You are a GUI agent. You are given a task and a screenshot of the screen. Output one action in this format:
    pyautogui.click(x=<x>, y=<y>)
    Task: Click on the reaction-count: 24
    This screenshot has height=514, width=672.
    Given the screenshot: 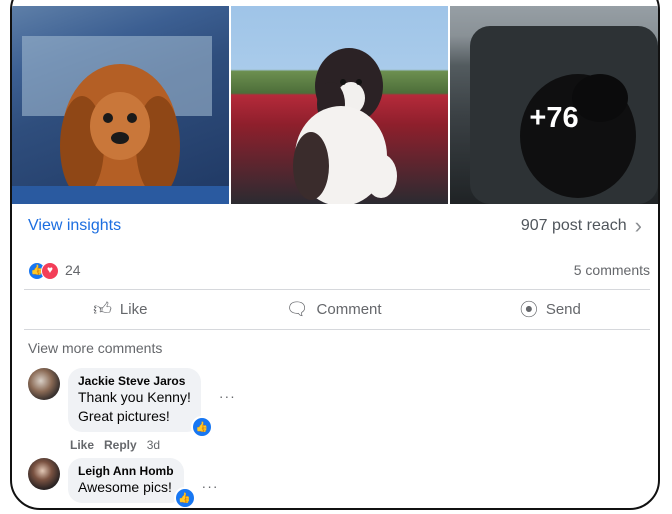 What is the action you would take?
    pyautogui.click(x=73, y=270)
    